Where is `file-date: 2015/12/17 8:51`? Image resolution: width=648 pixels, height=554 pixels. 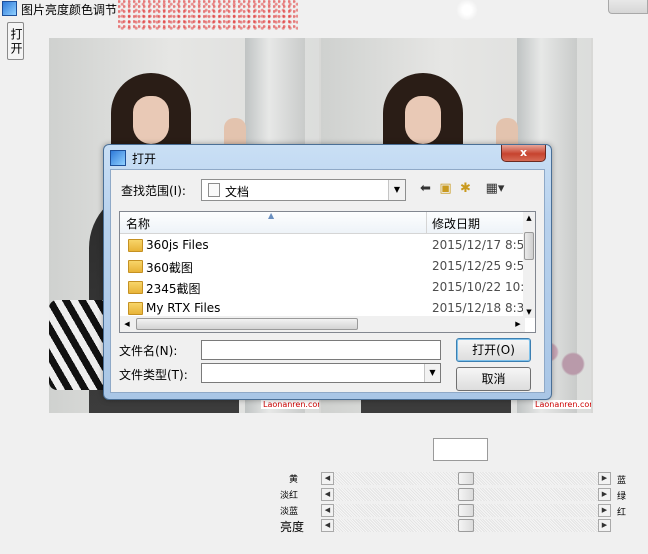 file-date: 2015/12/17 8:51 is located at coordinates (482, 245).